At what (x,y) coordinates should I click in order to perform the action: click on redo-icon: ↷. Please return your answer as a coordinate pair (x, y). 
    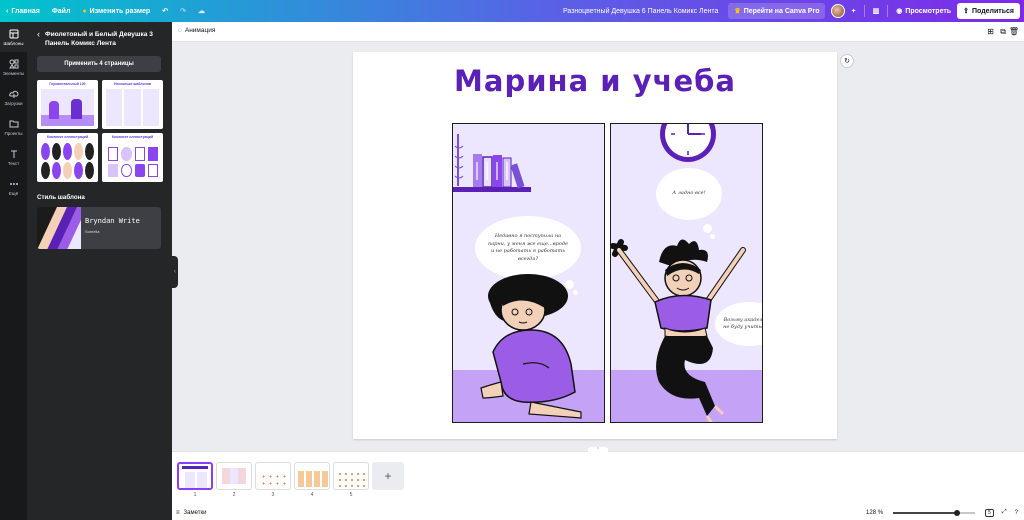
    Looking at the image, I should click on (183, 11).